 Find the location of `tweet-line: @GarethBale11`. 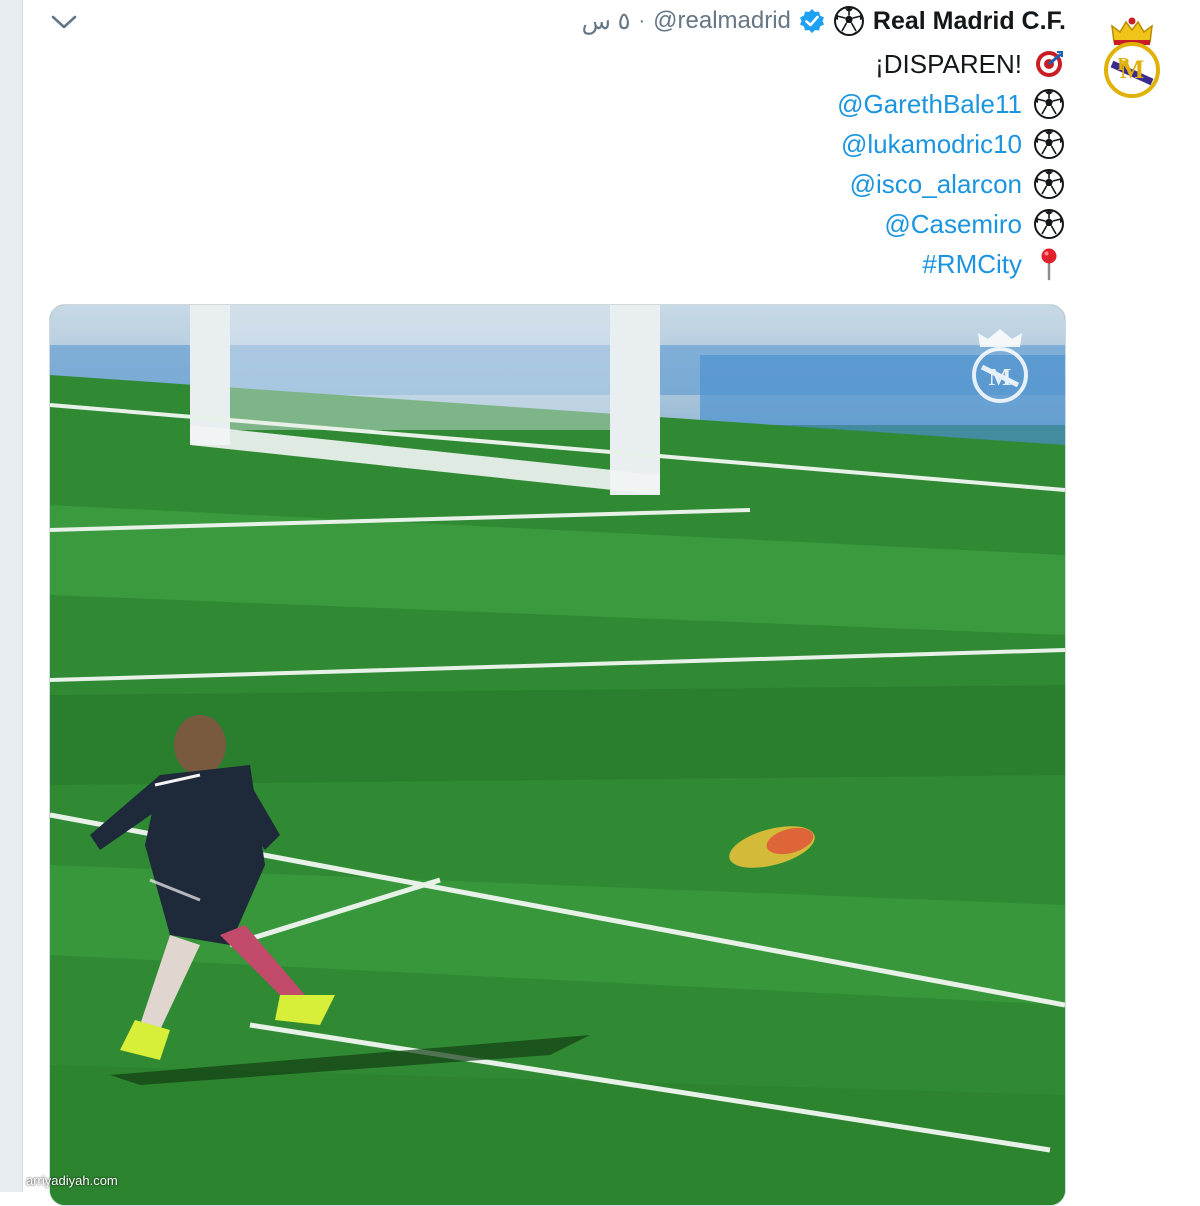

tweet-line: @GarethBale11 is located at coordinates (951, 104).